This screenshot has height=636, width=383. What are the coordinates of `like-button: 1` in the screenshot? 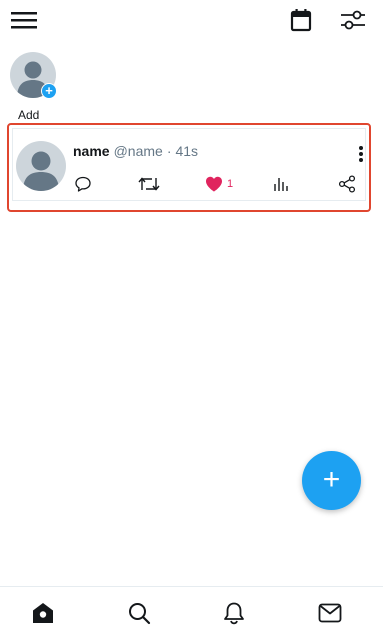 It's located at (225, 184).